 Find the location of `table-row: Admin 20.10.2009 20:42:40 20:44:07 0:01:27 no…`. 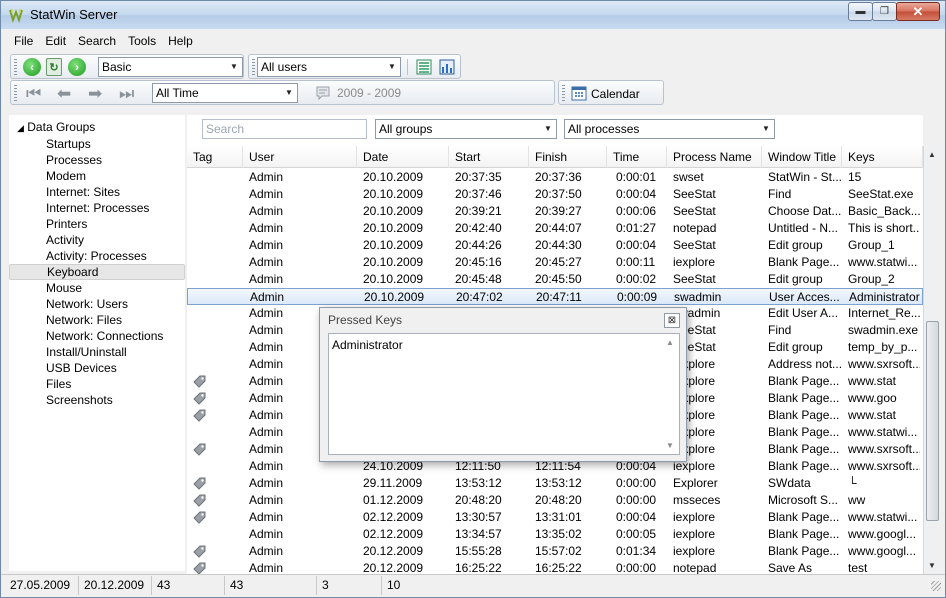

table-row: Admin 20.10.2009 20:42:40 20:44:07 0:01:27 no… is located at coordinates (555, 228).